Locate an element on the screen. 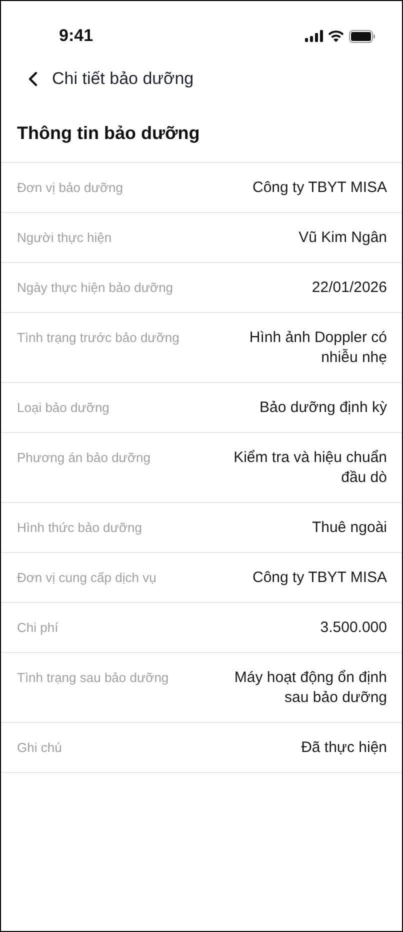 This screenshot has height=932, width=403. field-value: 3.500.000 is located at coordinates (353, 628).